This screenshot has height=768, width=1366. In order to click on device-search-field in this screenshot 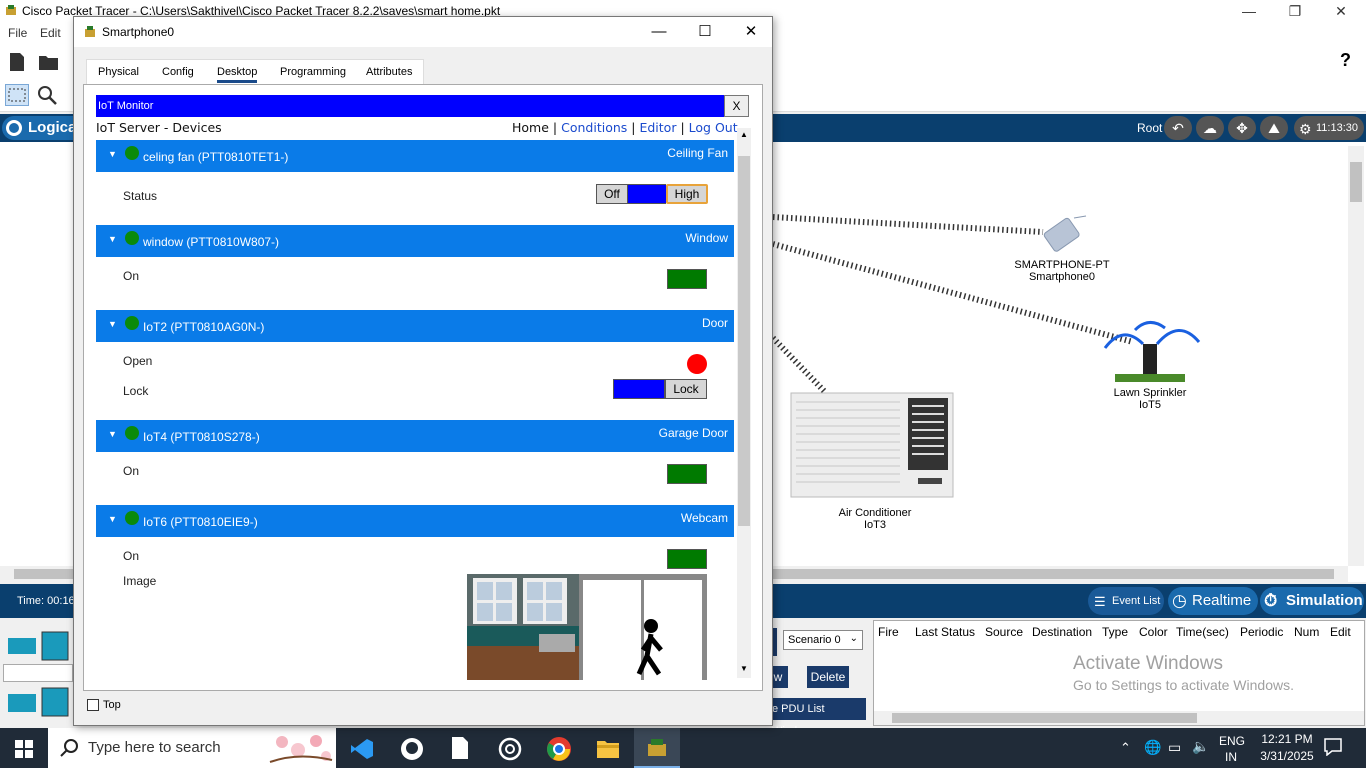, I will do `click(38, 673)`.